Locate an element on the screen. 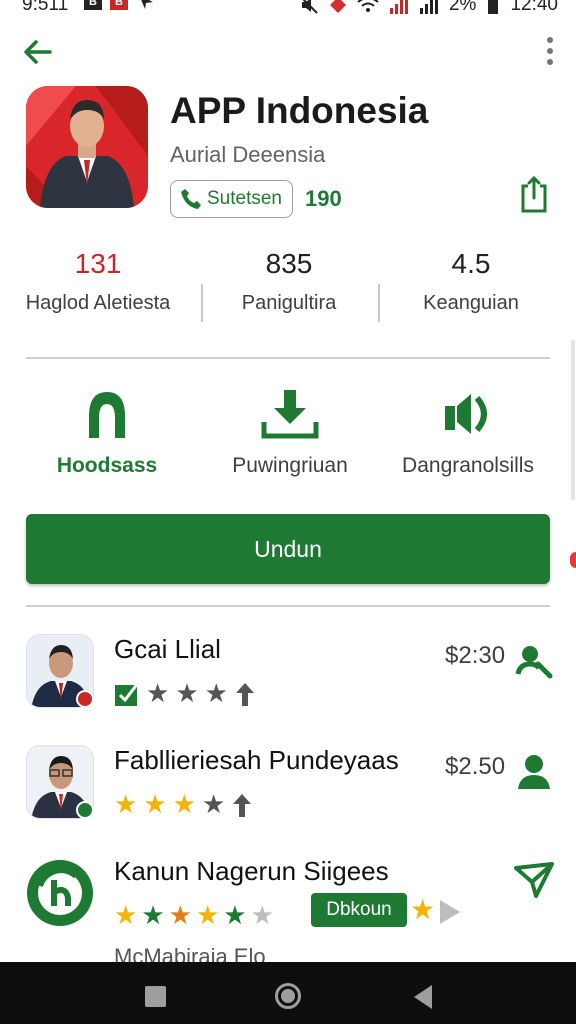 The image size is (576, 1024). action-label: Hoodsass is located at coordinates (107, 465).